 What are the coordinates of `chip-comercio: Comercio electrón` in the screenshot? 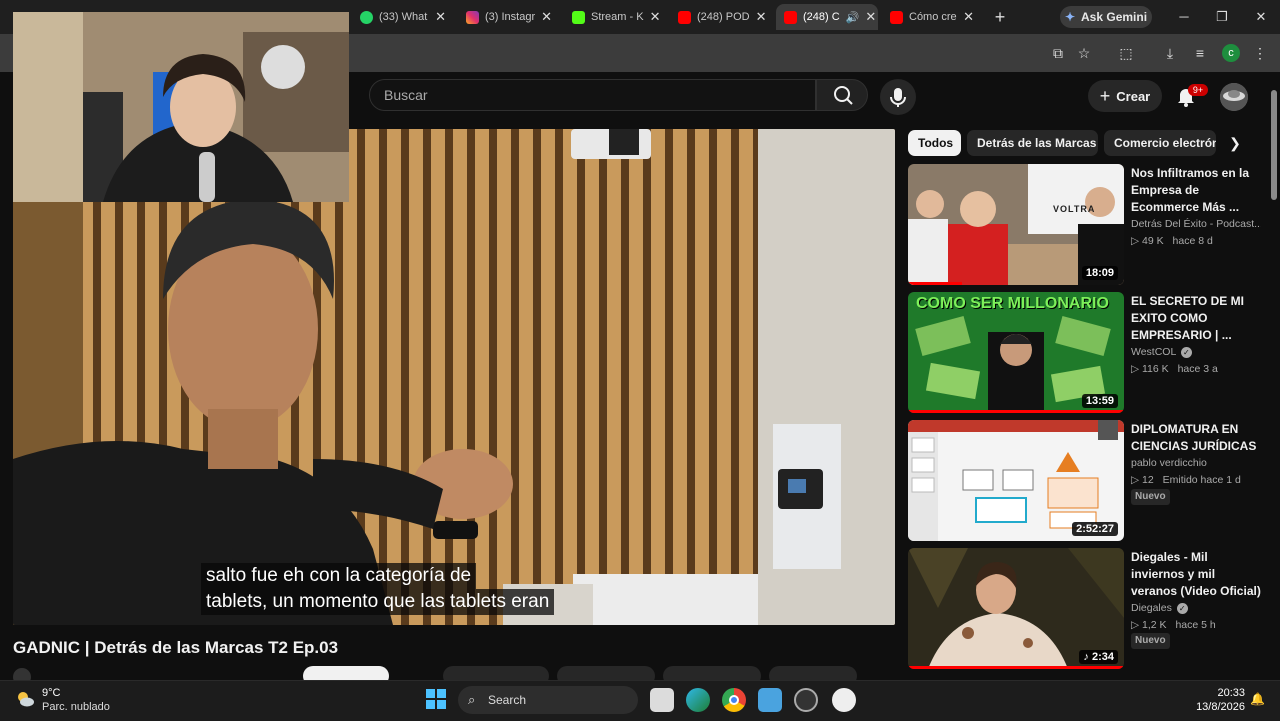 It's located at (1160, 143).